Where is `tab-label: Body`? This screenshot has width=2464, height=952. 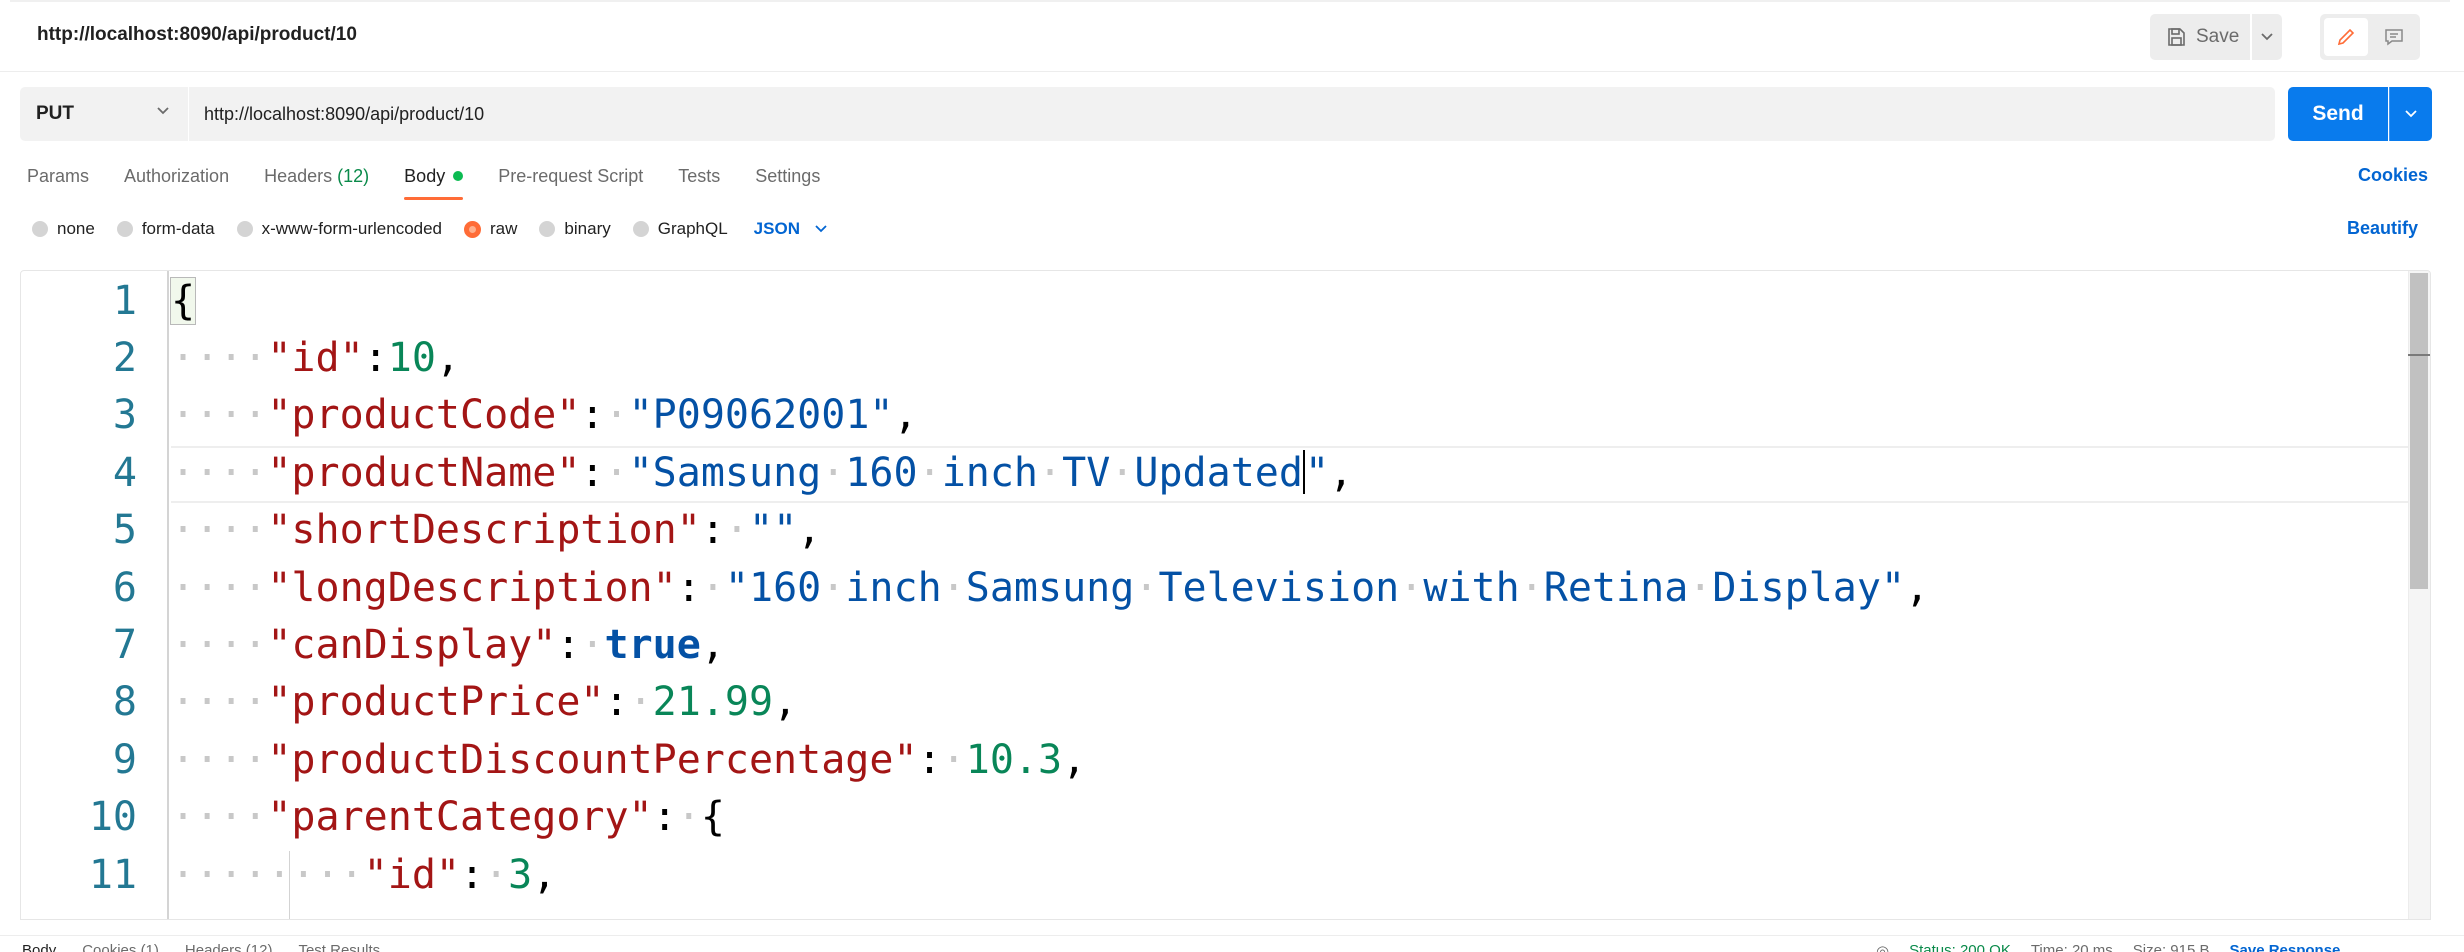
tab-label: Body is located at coordinates (425, 176).